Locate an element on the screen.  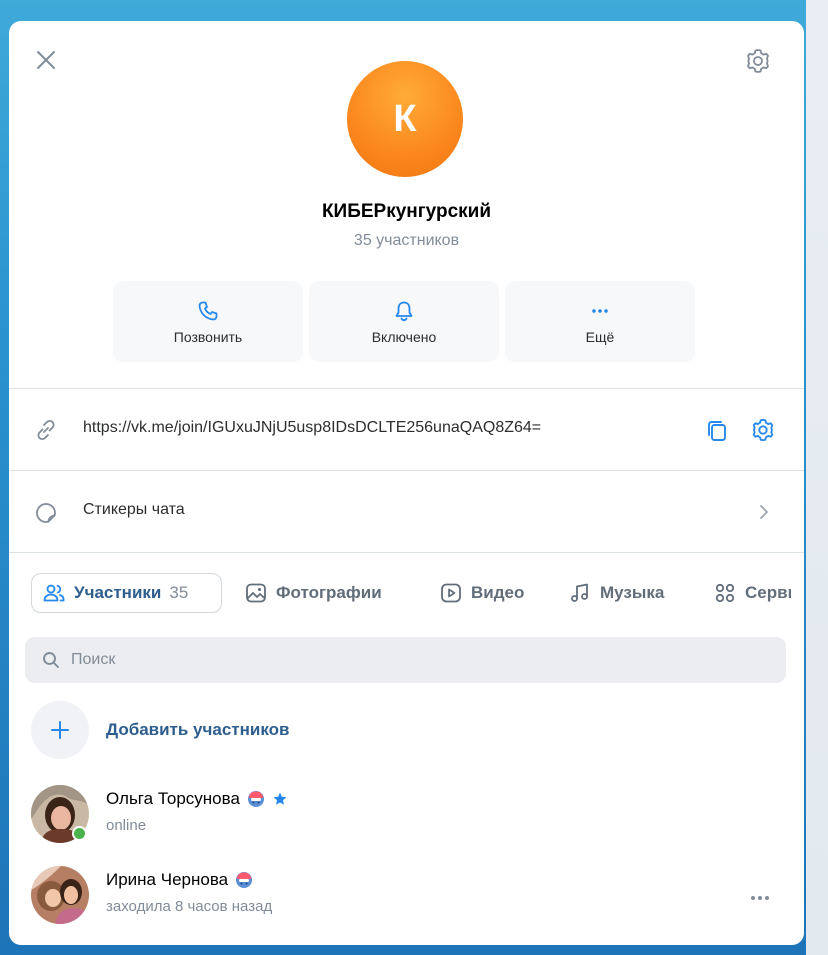
member-name: Ольга Торсунова is located at coordinates (197, 799).